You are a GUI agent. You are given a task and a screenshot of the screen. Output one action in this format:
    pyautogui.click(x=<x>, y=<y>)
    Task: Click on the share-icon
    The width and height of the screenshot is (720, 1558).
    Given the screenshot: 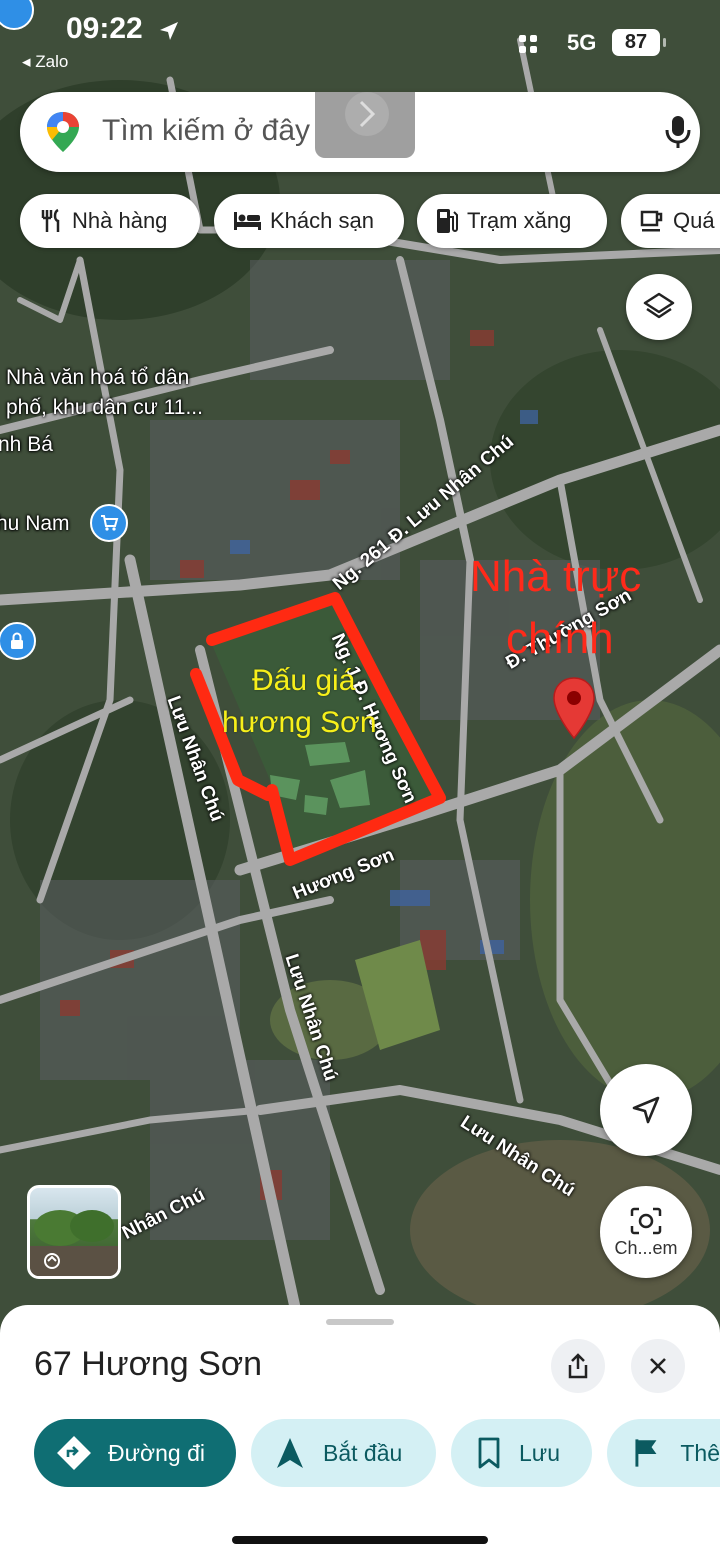 What is the action you would take?
    pyautogui.click(x=578, y=1366)
    